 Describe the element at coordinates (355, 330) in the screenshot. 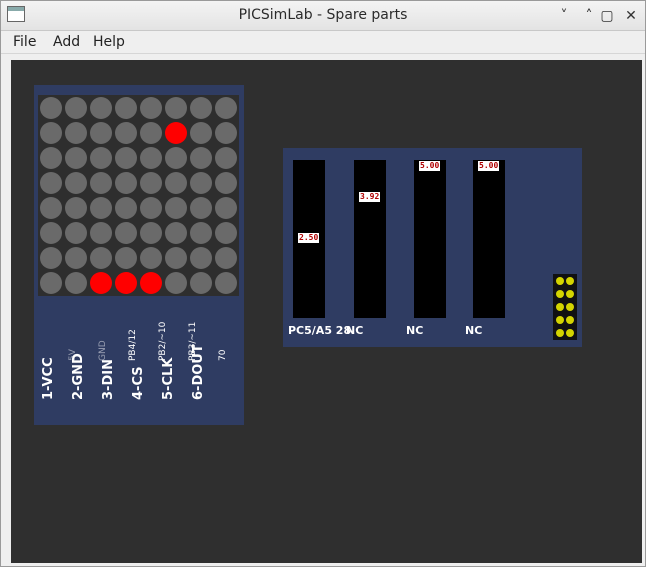

I see `slot-label-2: NC` at that location.